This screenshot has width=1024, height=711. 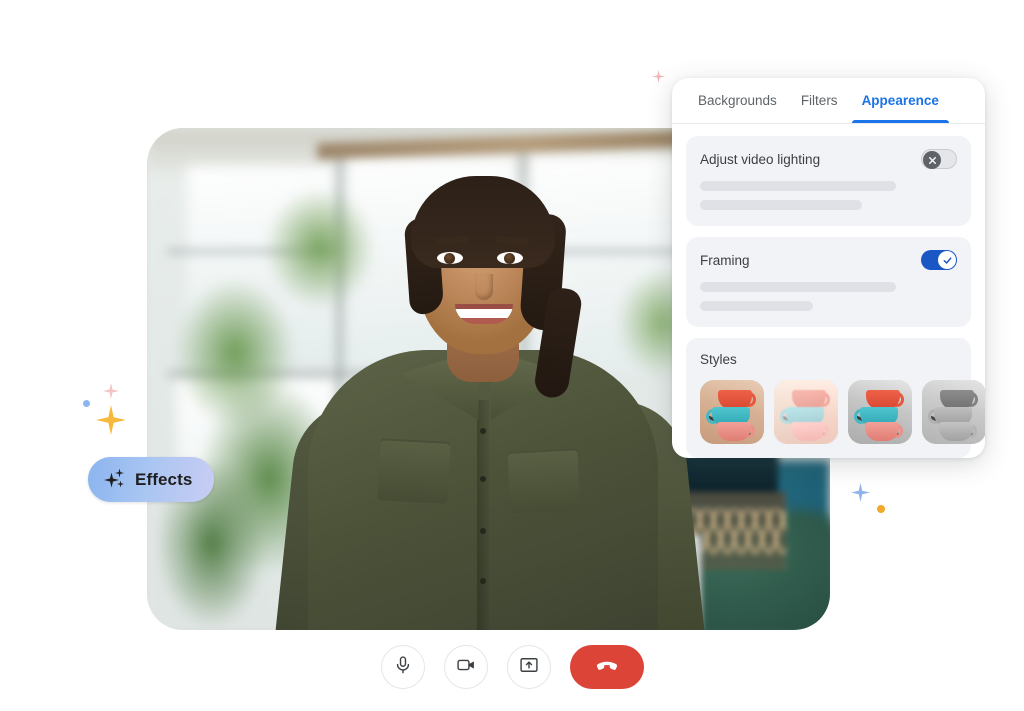 I want to click on microphone-button, so click(x=402, y=667).